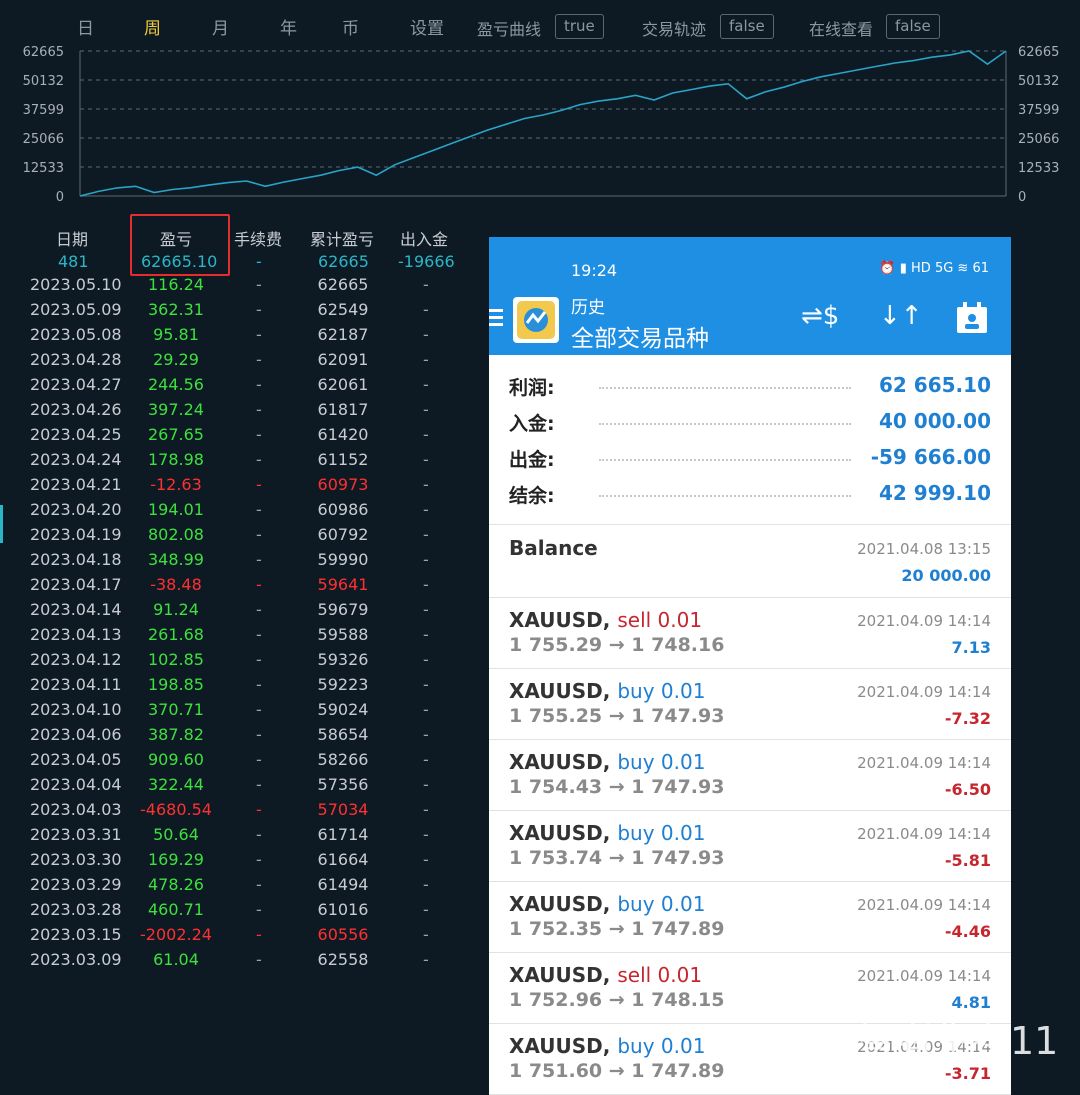  I want to click on row-cum: 62091, so click(343, 359).